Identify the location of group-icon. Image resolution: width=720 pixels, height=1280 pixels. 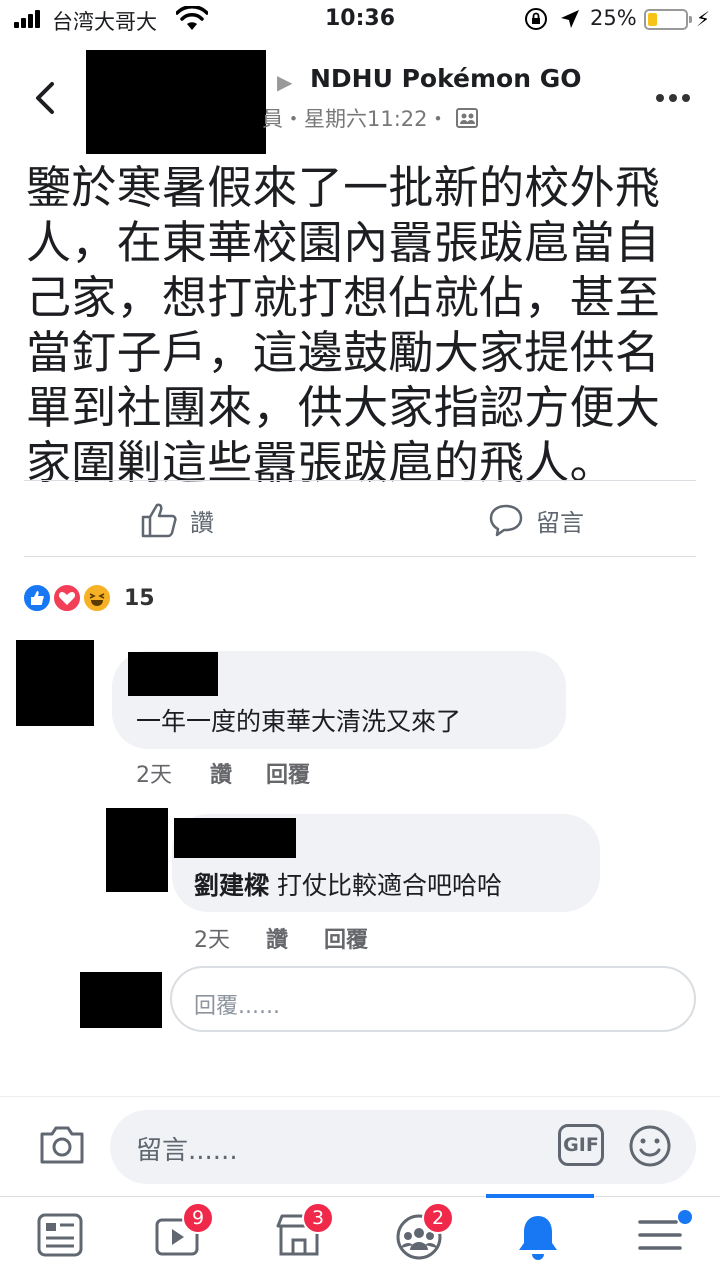
(467, 118).